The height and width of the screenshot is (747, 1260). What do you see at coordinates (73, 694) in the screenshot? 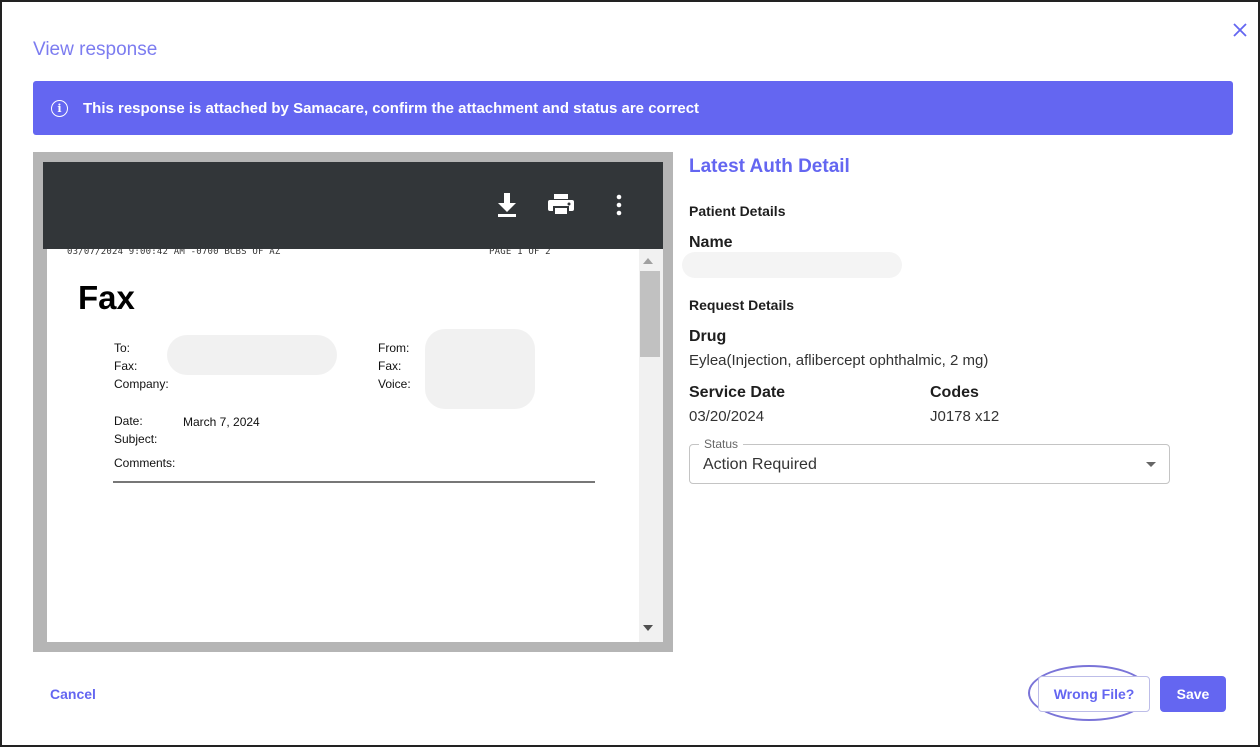
I see `cancel-button: Cancel` at bounding box center [73, 694].